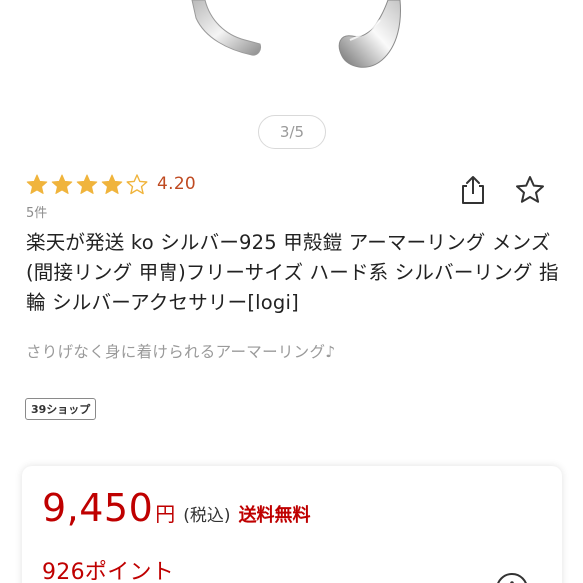 The image size is (583, 583). I want to click on rating-stars, so click(87, 184).